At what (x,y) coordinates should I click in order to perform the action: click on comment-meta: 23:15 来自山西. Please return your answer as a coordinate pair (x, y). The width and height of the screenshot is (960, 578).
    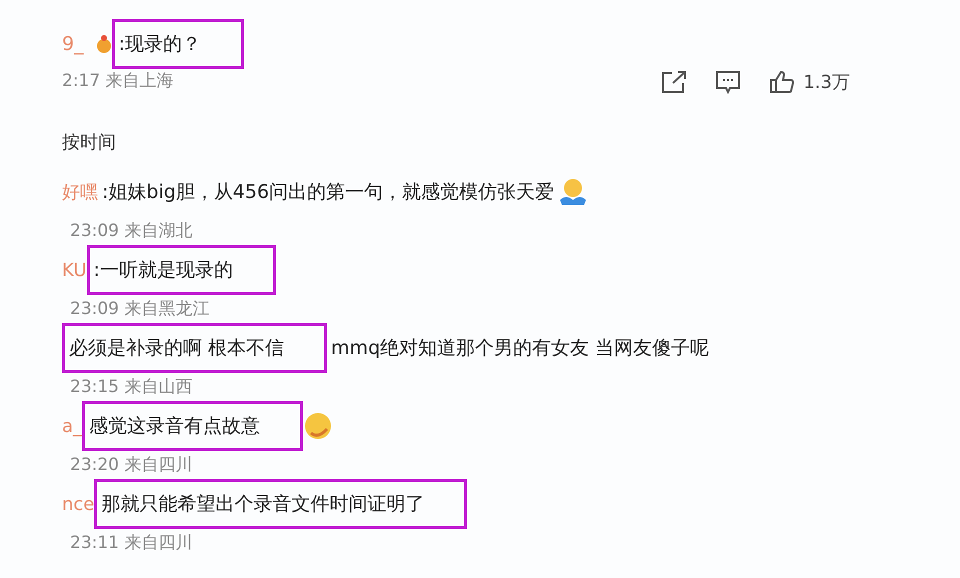
    Looking at the image, I should click on (131, 387).